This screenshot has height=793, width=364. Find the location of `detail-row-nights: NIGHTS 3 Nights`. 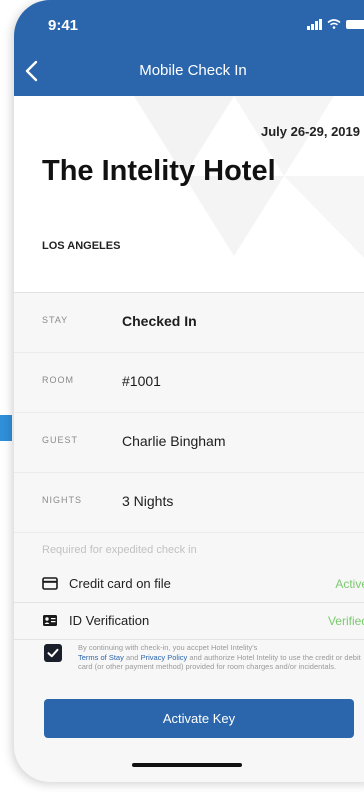

detail-row-nights: NIGHTS 3 Nights is located at coordinates (189, 503).